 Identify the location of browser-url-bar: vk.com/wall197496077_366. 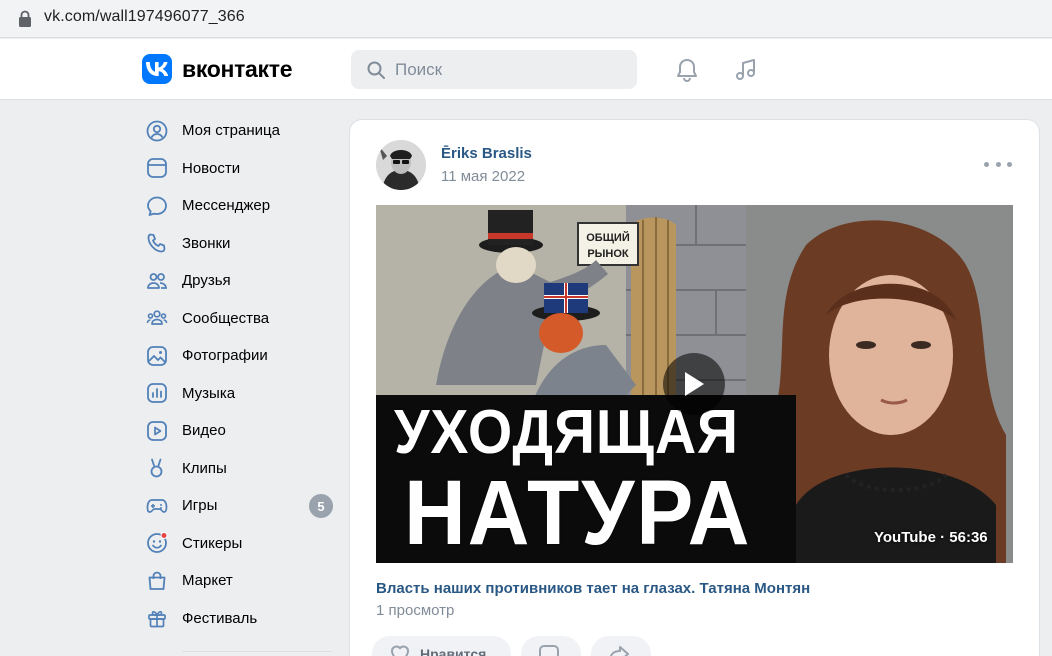
(526, 19).